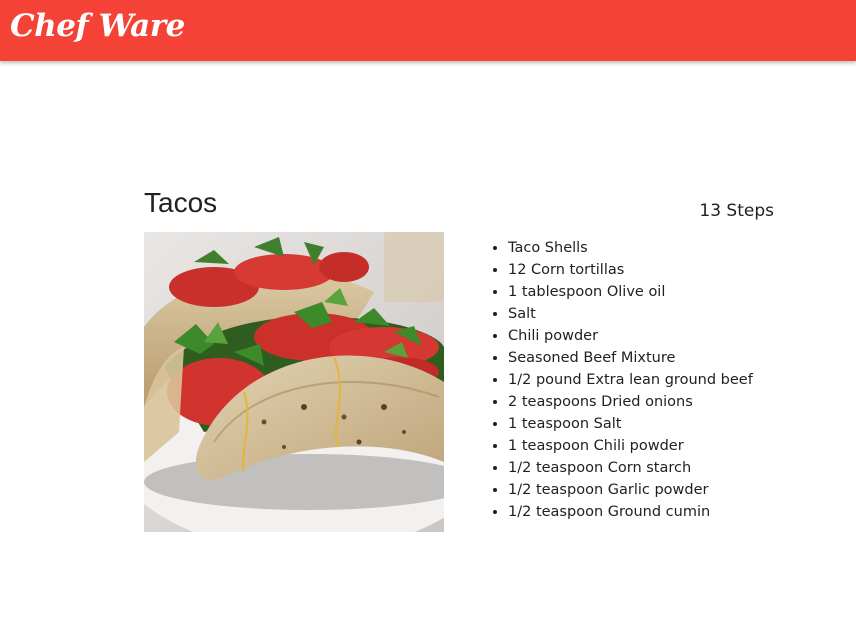  What do you see at coordinates (630, 358) in the screenshot?
I see `list-item: Seasoned Beef Mixture` at bounding box center [630, 358].